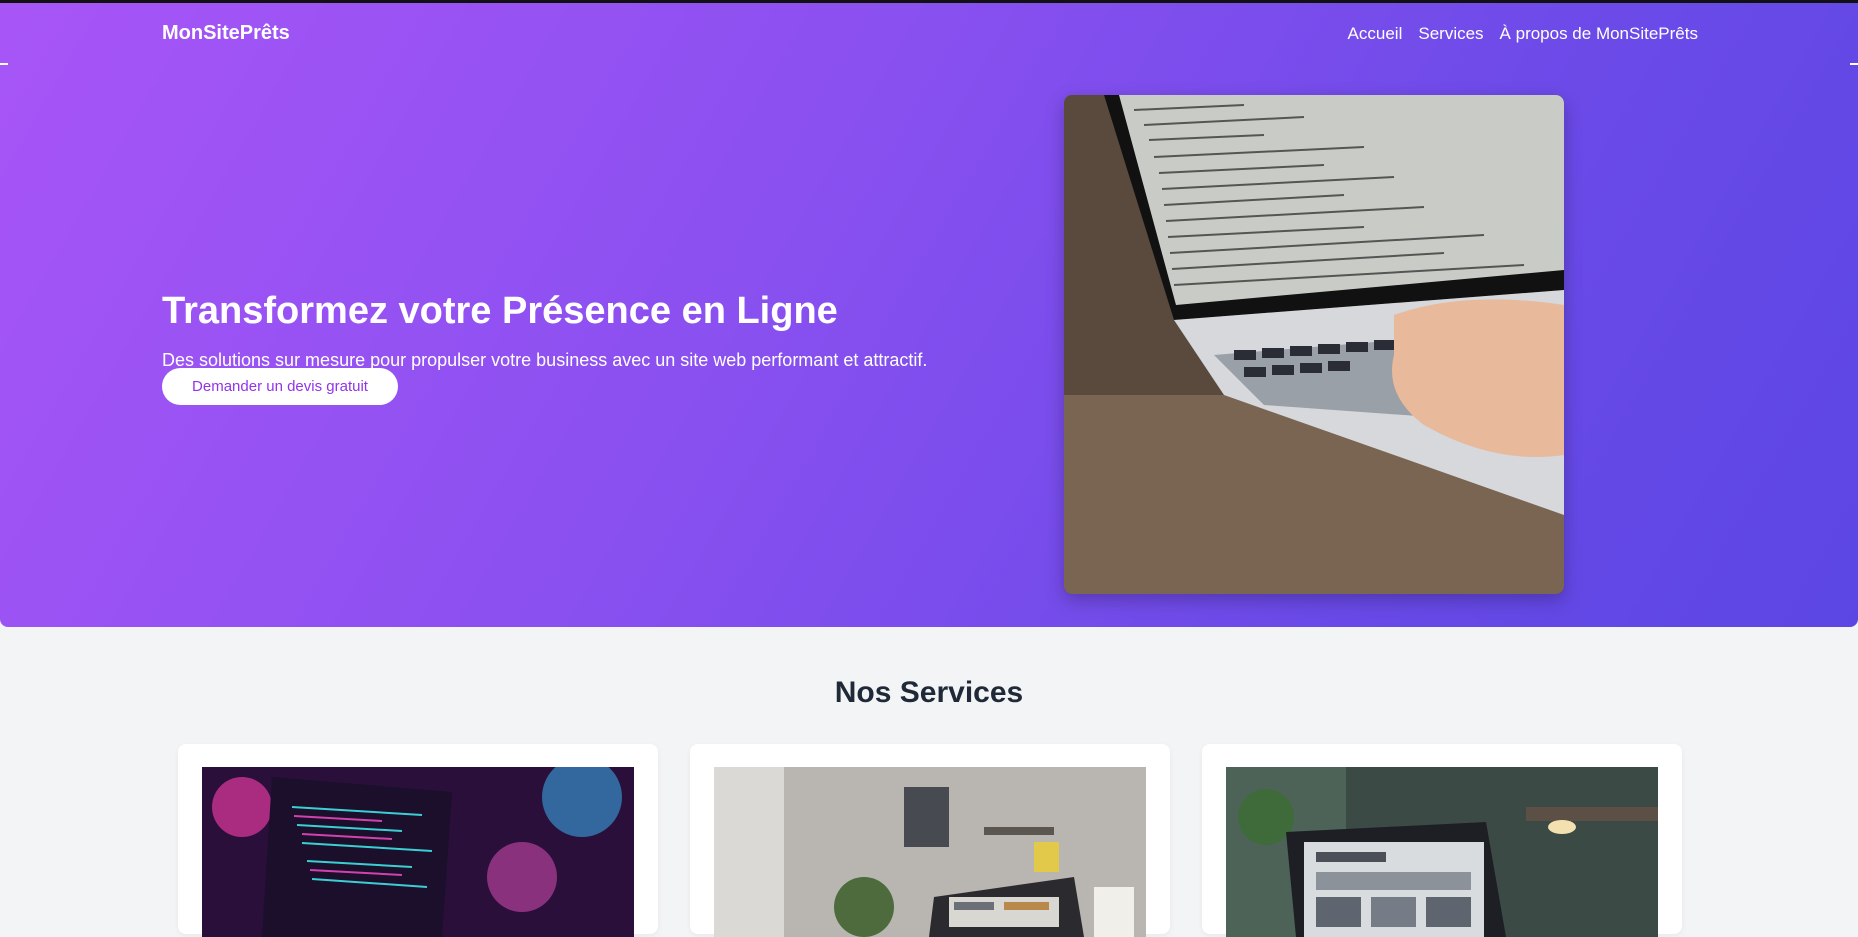 The height and width of the screenshot is (937, 1858). I want to click on brand-logo: MonSitePrêts, so click(226, 33).